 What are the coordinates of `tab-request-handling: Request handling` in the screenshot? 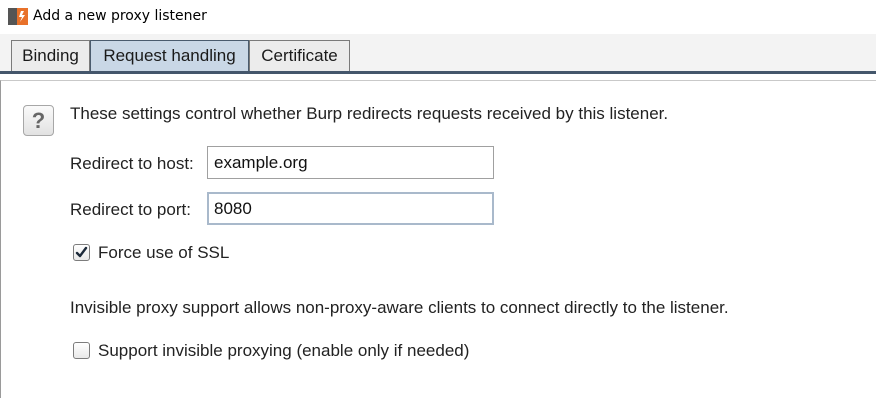 It's located at (169, 55).